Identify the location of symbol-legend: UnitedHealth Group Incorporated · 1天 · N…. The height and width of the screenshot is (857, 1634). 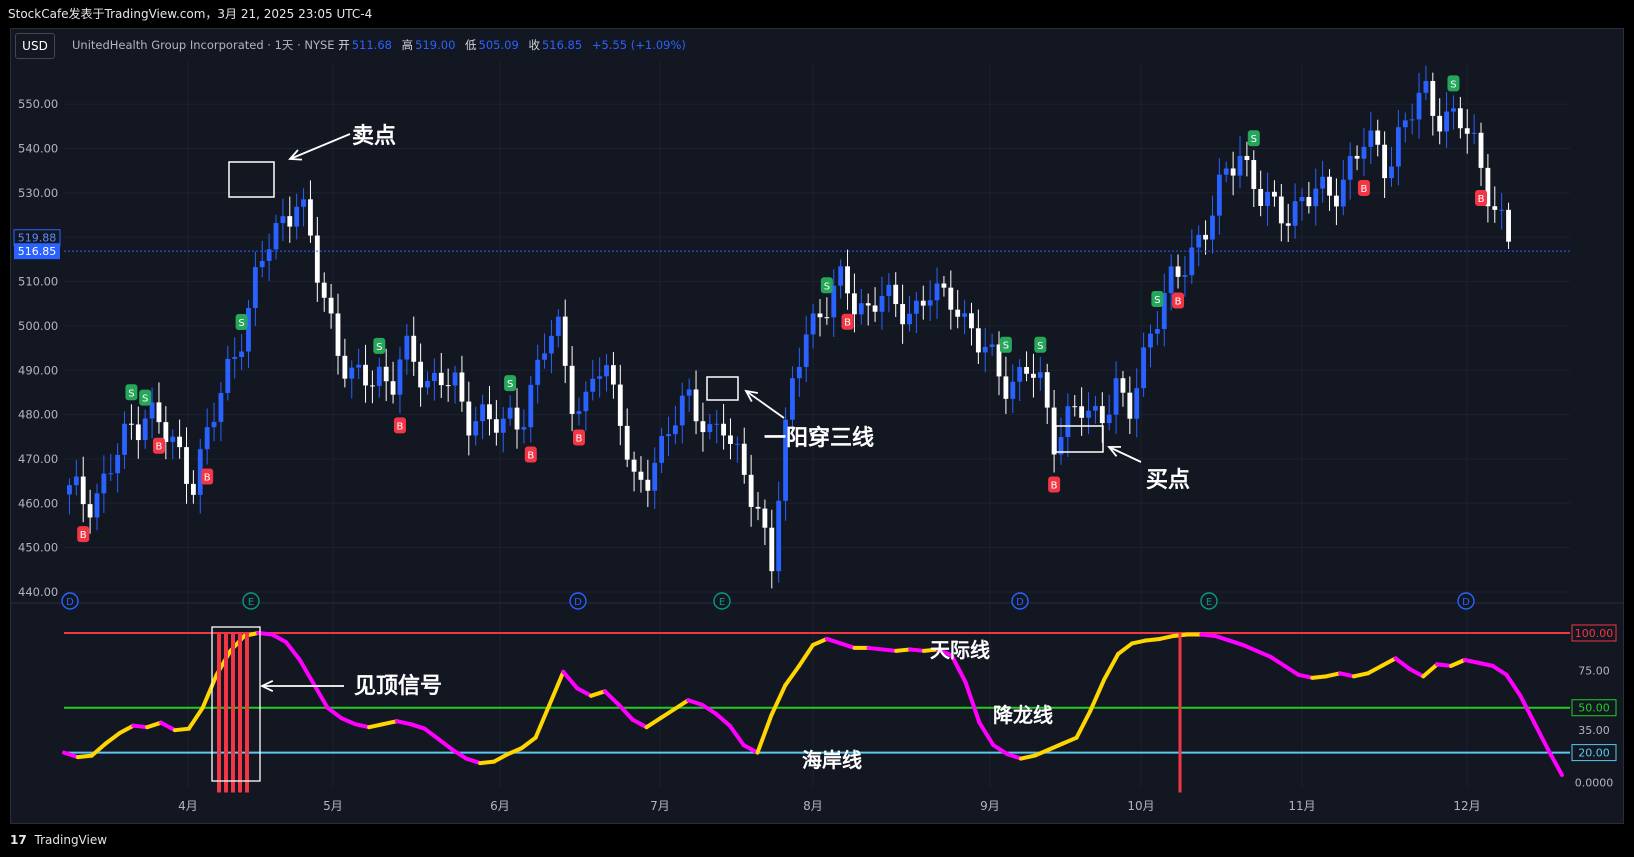
(379, 45).